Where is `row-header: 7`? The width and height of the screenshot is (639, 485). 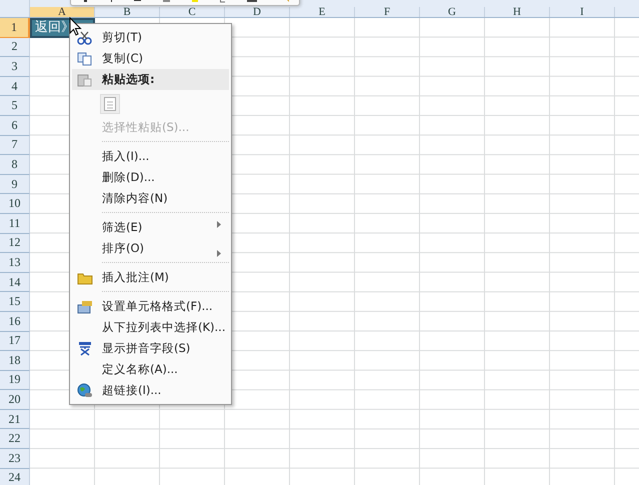
row-header: 7 is located at coordinates (15, 146).